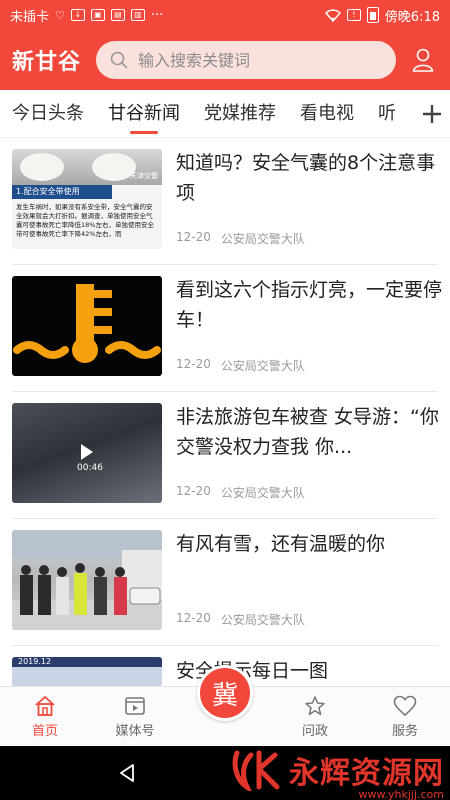 The width and height of the screenshot is (450, 800). What do you see at coordinates (387, 113) in the screenshot?
I see `tab-listen: 听` at bounding box center [387, 113].